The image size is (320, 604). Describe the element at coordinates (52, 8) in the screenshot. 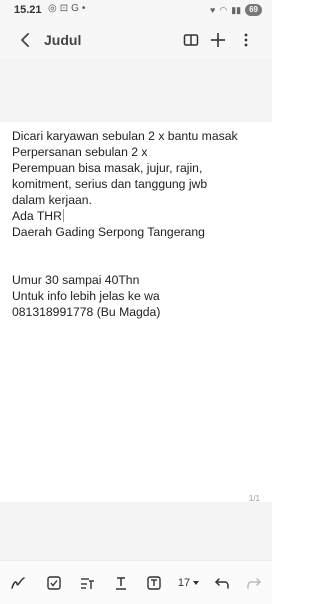

I see `whatsapp-icon: ◎` at that location.